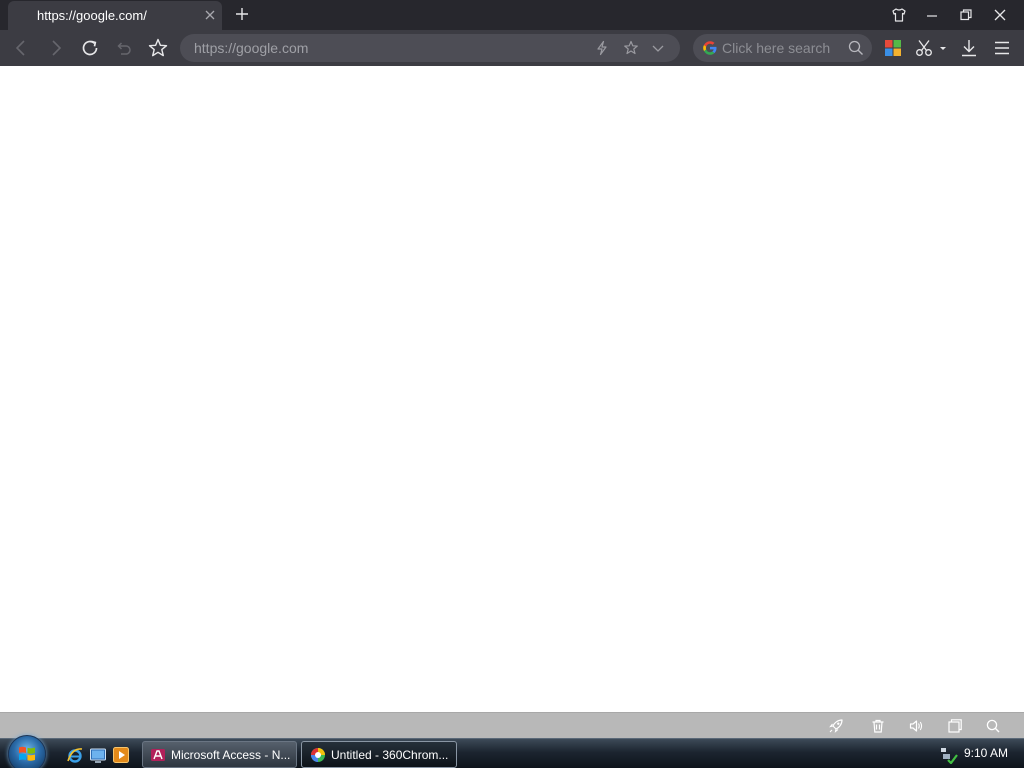  What do you see at coordinates (121, 755) in the screenshot?
I see `media-player-icon` at bounding box center [121, 755].